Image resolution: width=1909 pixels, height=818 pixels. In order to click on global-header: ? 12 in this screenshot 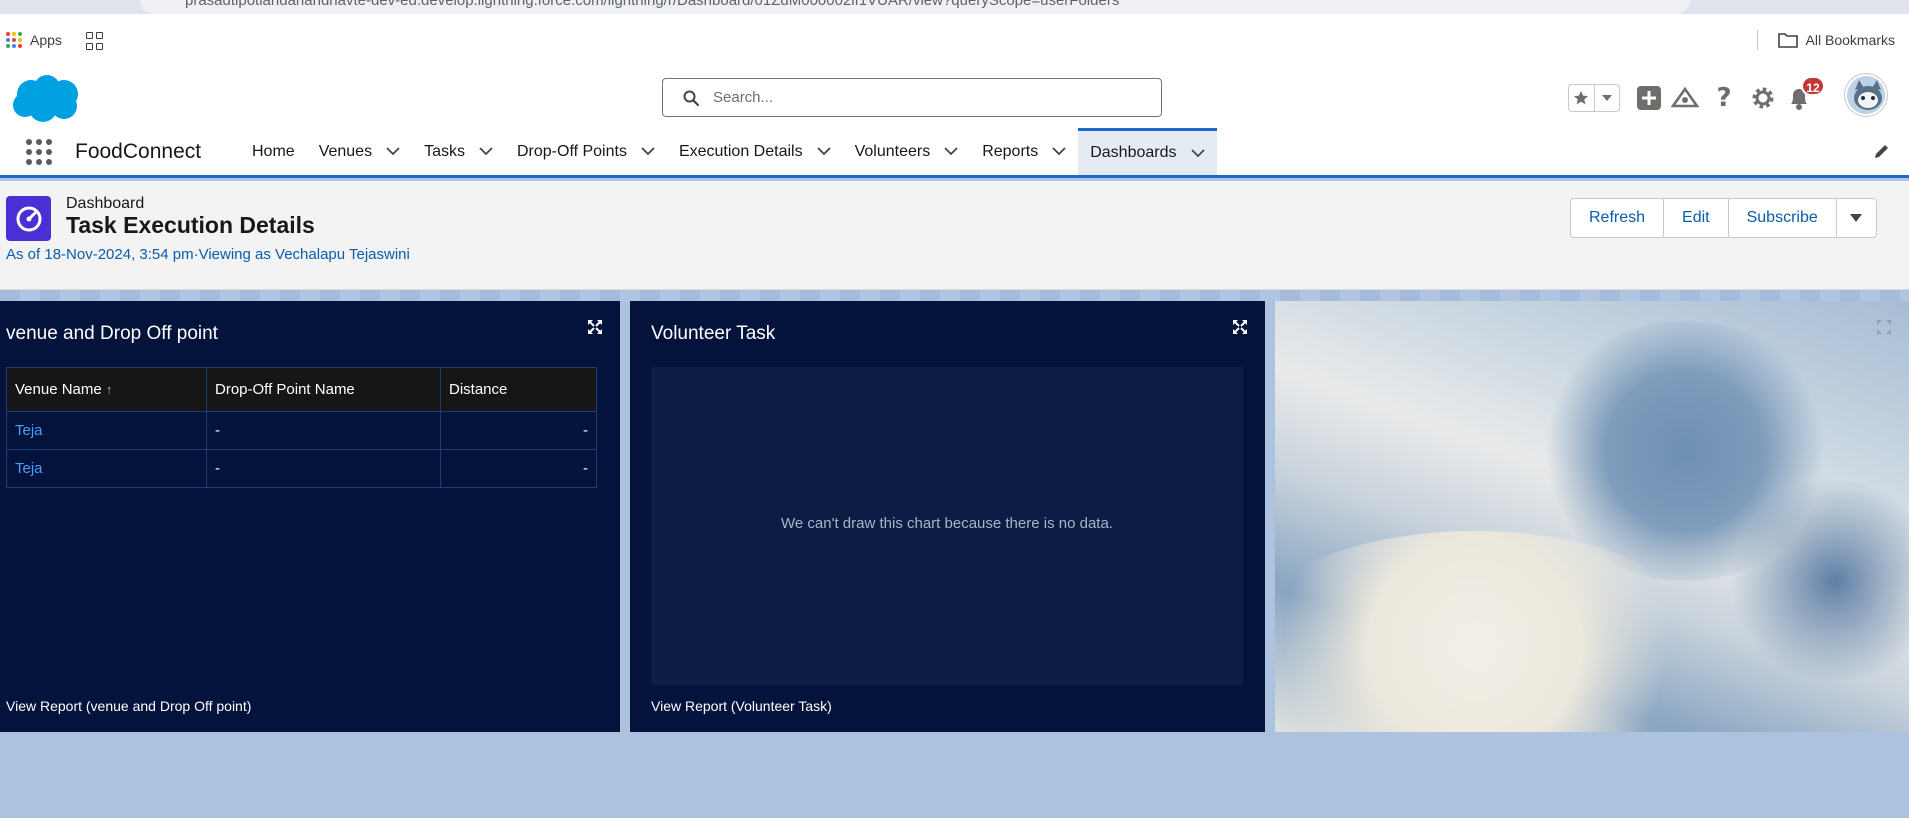, I will do `click(954, 98)`.